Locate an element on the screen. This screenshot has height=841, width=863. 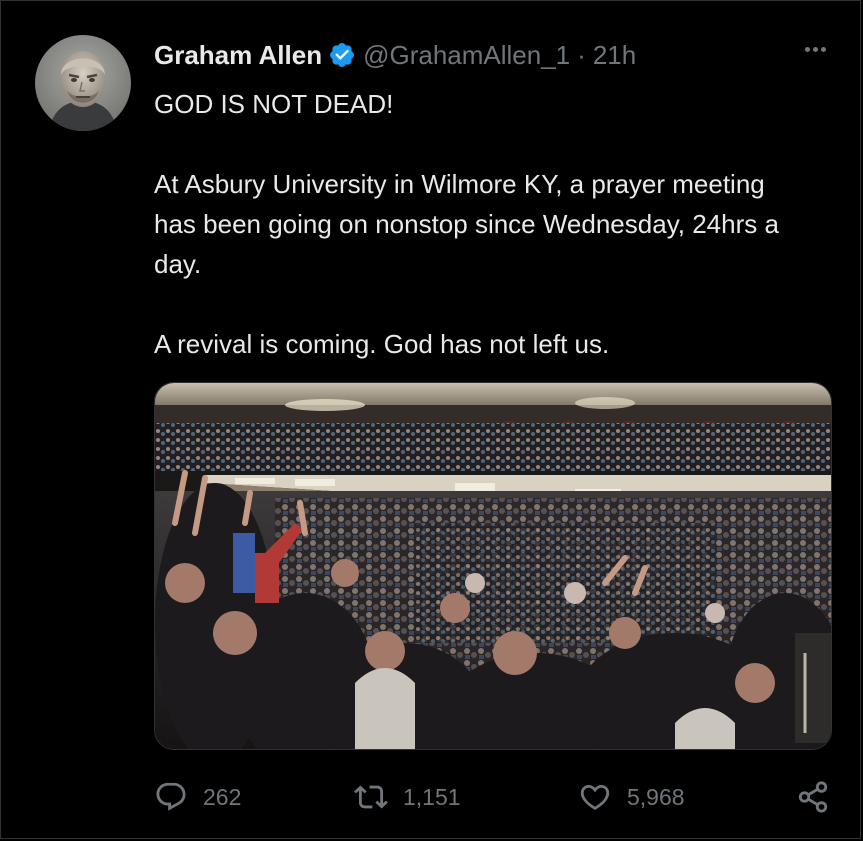
avatar-image is located at coordinates (83, 83).